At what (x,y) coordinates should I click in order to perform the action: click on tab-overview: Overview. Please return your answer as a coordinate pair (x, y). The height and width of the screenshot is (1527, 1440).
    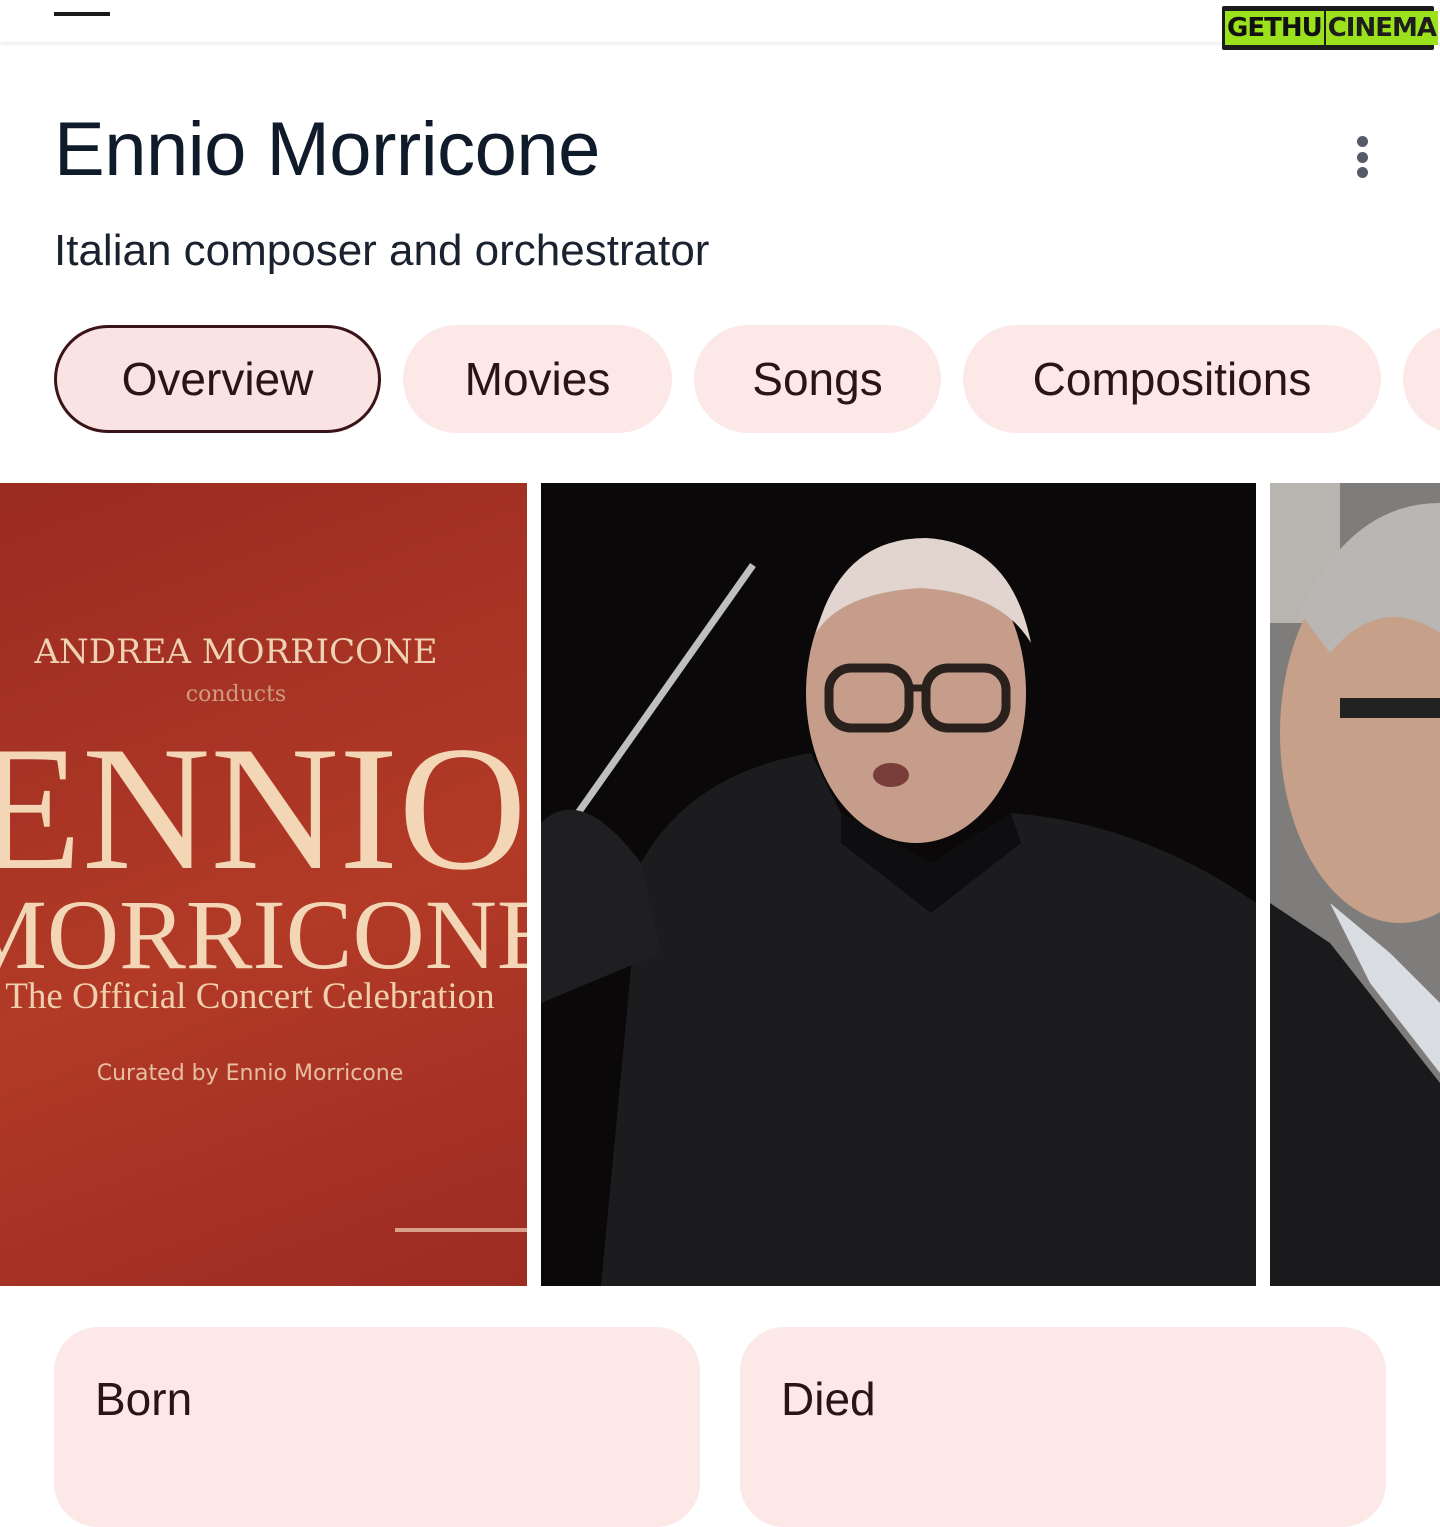
    Looking at the image, I should click on (217, 379).